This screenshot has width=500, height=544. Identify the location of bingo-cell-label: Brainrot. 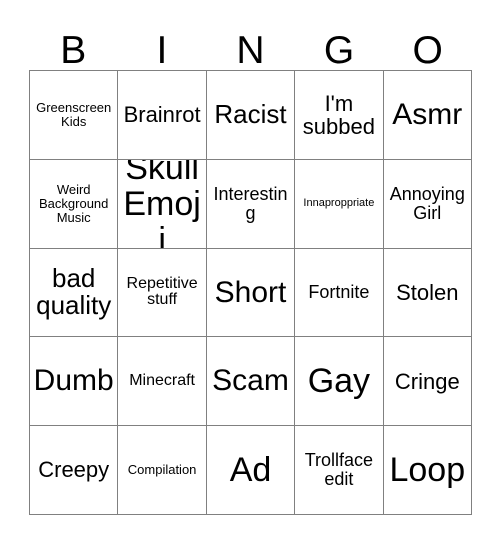
(162, 115).